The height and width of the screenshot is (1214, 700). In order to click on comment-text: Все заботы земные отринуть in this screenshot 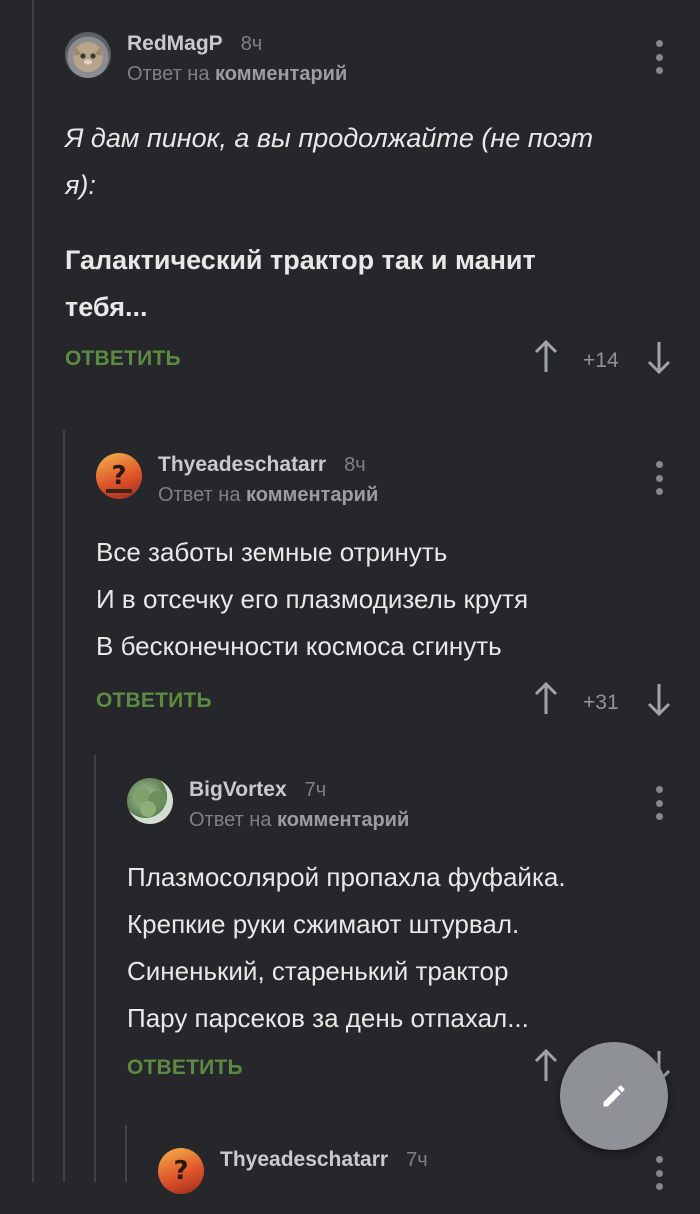, I will do `click(272, 552)`.